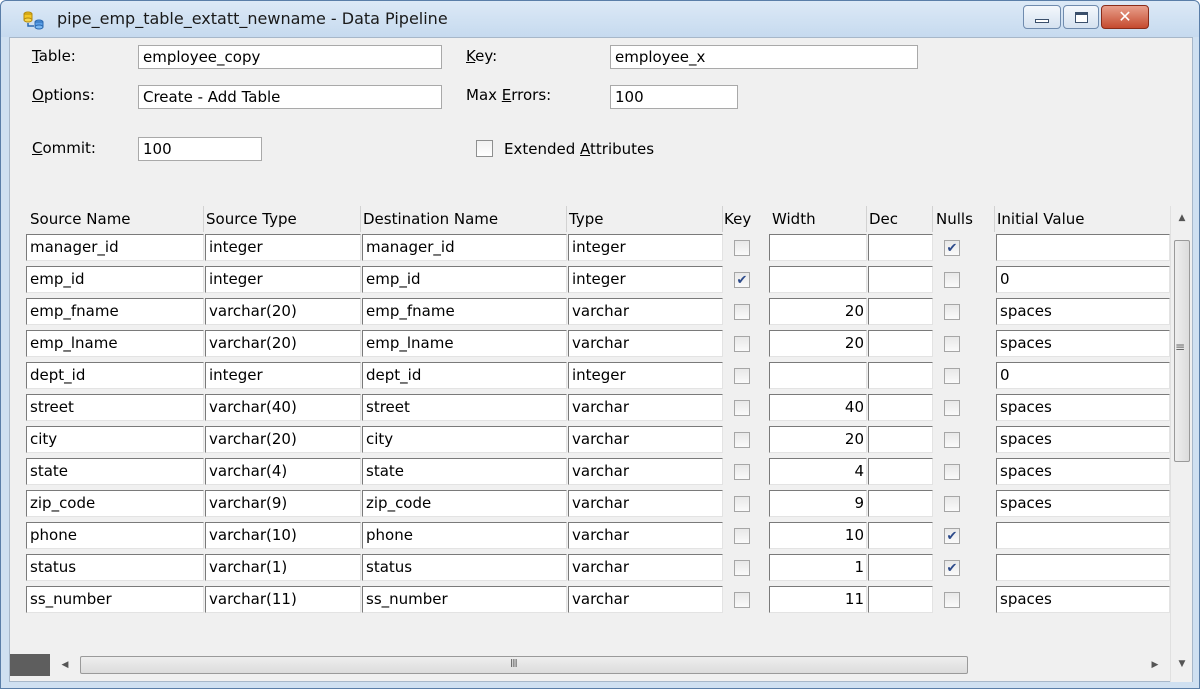 This screenshot has height=689, width=1200. I want to click on cell-destination-name: emp_id, so click(464, 279).